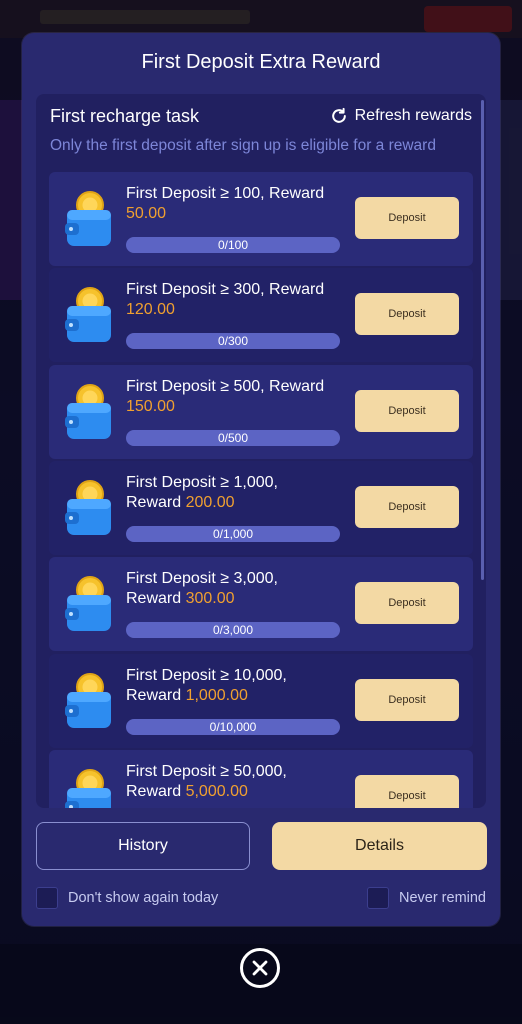 The image size is (522, 1024). Describe the element at coordinates (338, 115) in the screenshot. I see `refresh-icon` at that location.